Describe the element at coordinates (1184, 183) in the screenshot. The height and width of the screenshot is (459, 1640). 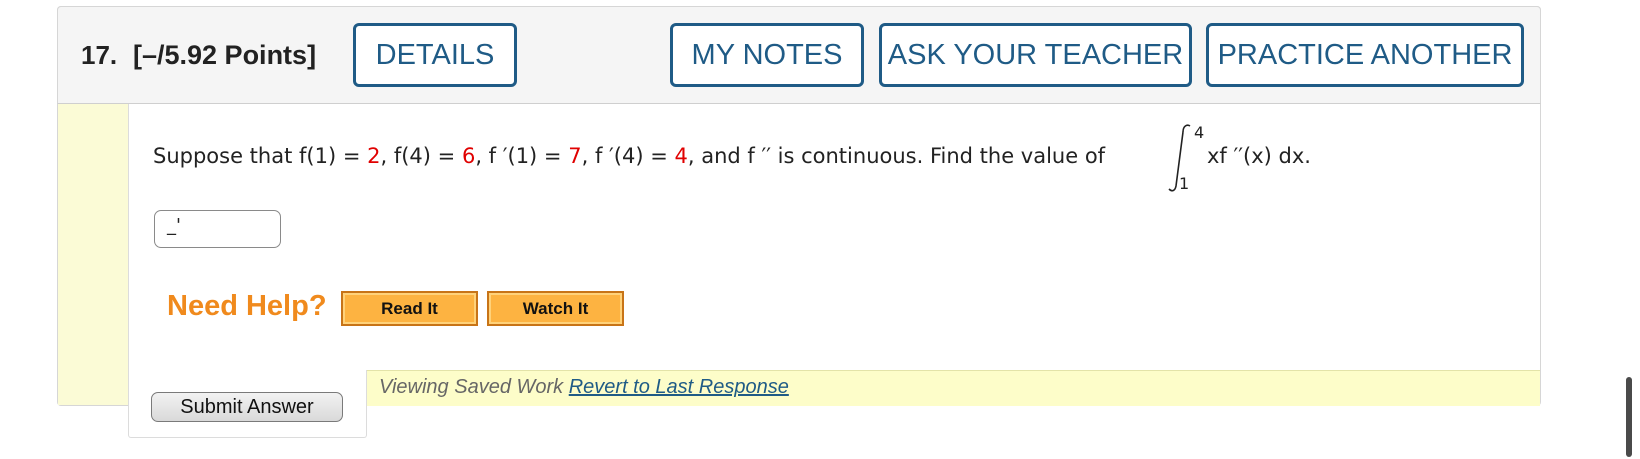
I see `integral-lower-limit: 1` at that location.